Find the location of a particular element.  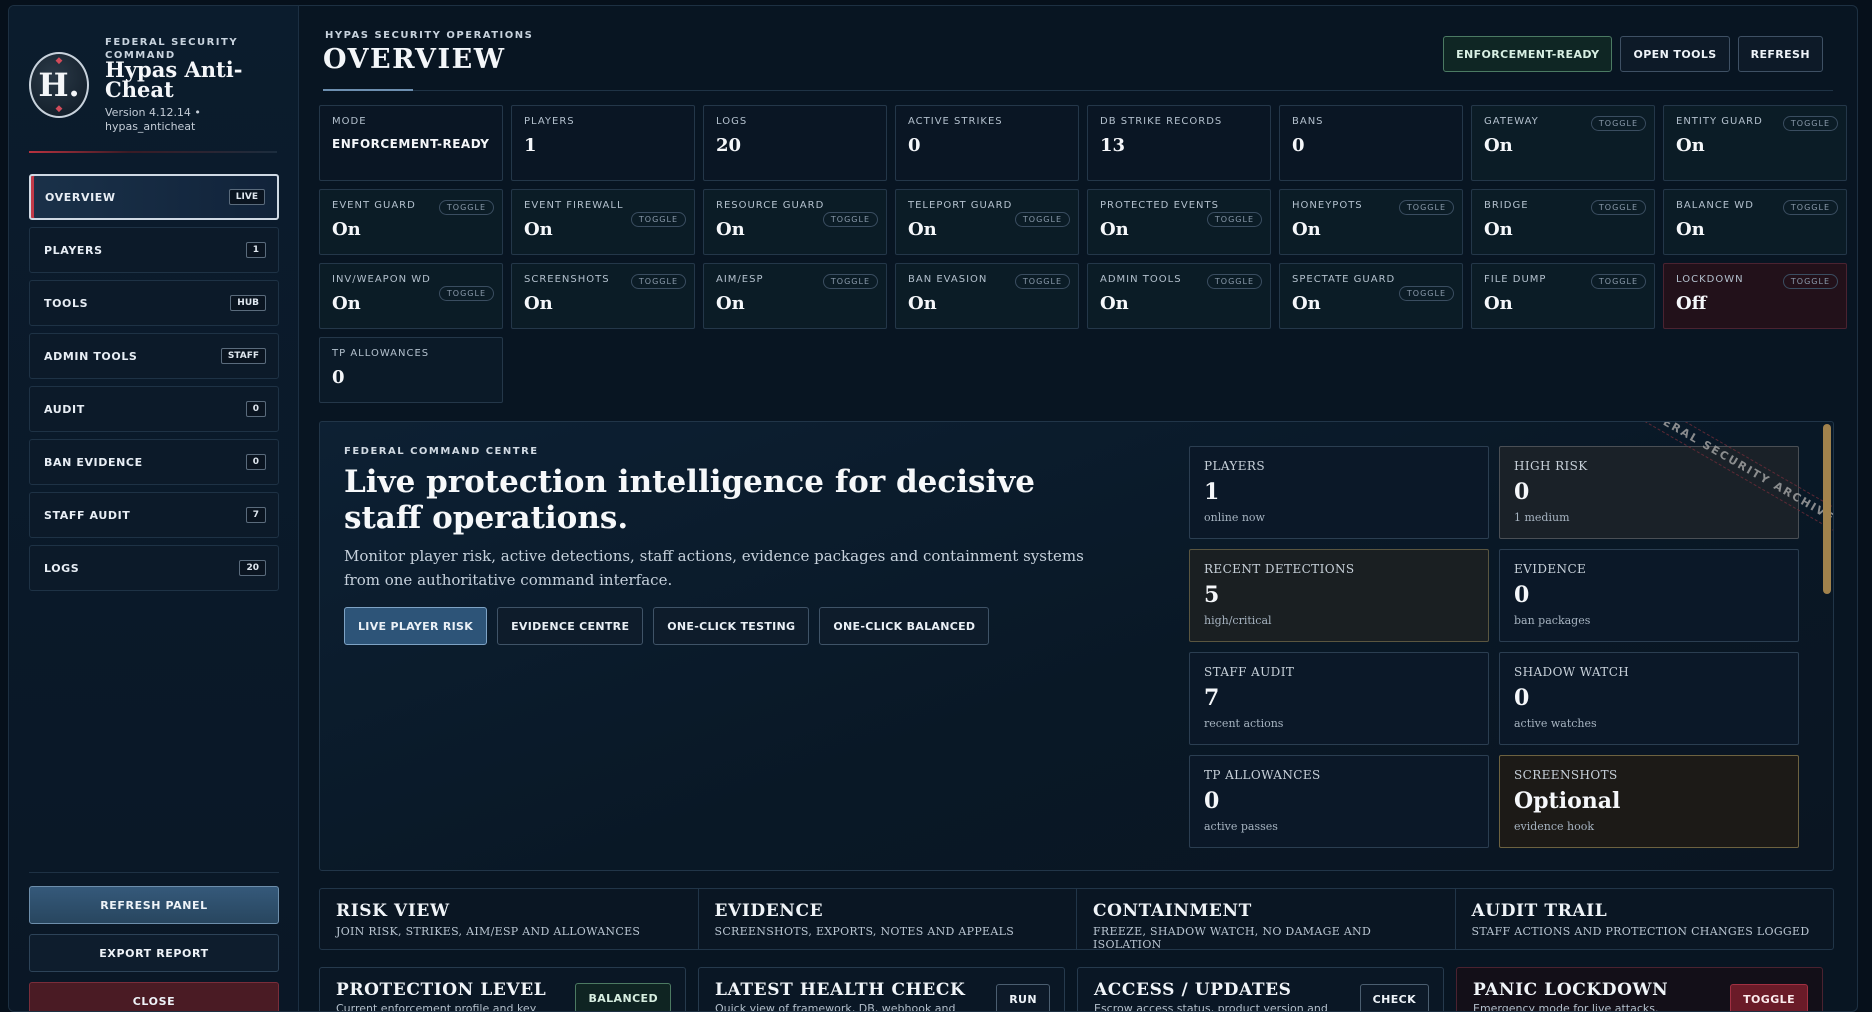

stat-tp-allowances: TP ALLOWANCES 0 is located at coordinates (411, 370).